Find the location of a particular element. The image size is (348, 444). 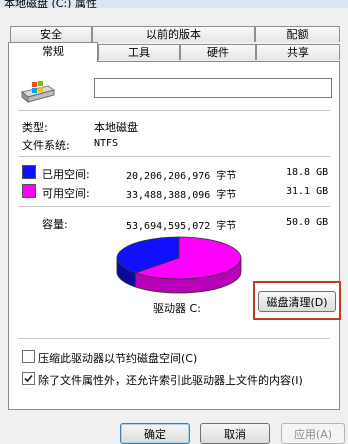

used-space-swatch is located at coordinates (29, 172).